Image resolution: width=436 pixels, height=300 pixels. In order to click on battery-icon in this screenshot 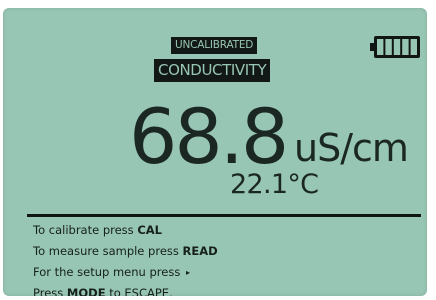, I will do `click(395, 47)`.